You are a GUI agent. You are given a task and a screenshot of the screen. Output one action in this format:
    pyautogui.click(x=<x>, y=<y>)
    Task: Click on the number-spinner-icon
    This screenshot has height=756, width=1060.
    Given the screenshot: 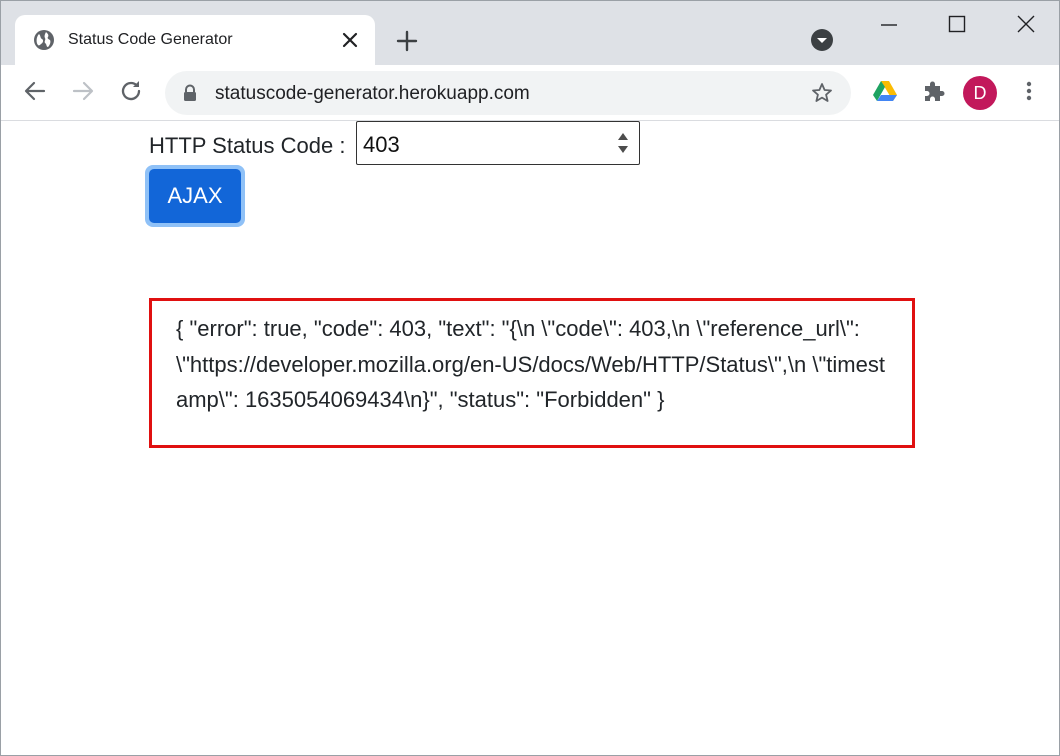 What is the action you would take?
    pyautogui.click(x=623, y=143)
    